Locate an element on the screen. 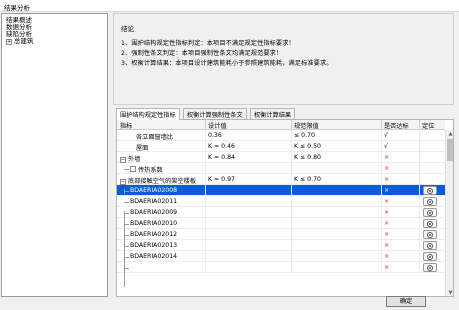 The width and height of the screenshot is (459, 310). table-row: − 外墙 K = 0.84 K ≤ 0.80 × is located at coordinates (281, 157).